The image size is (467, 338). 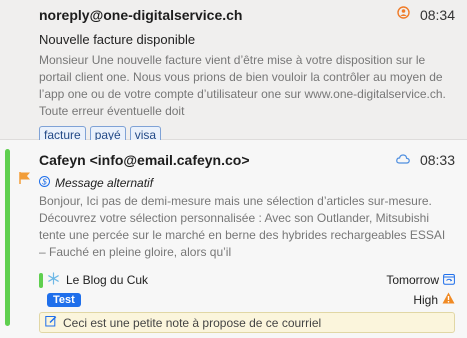 I want to click on alternative-label: Message alternatif, so click(x=104, y=183).